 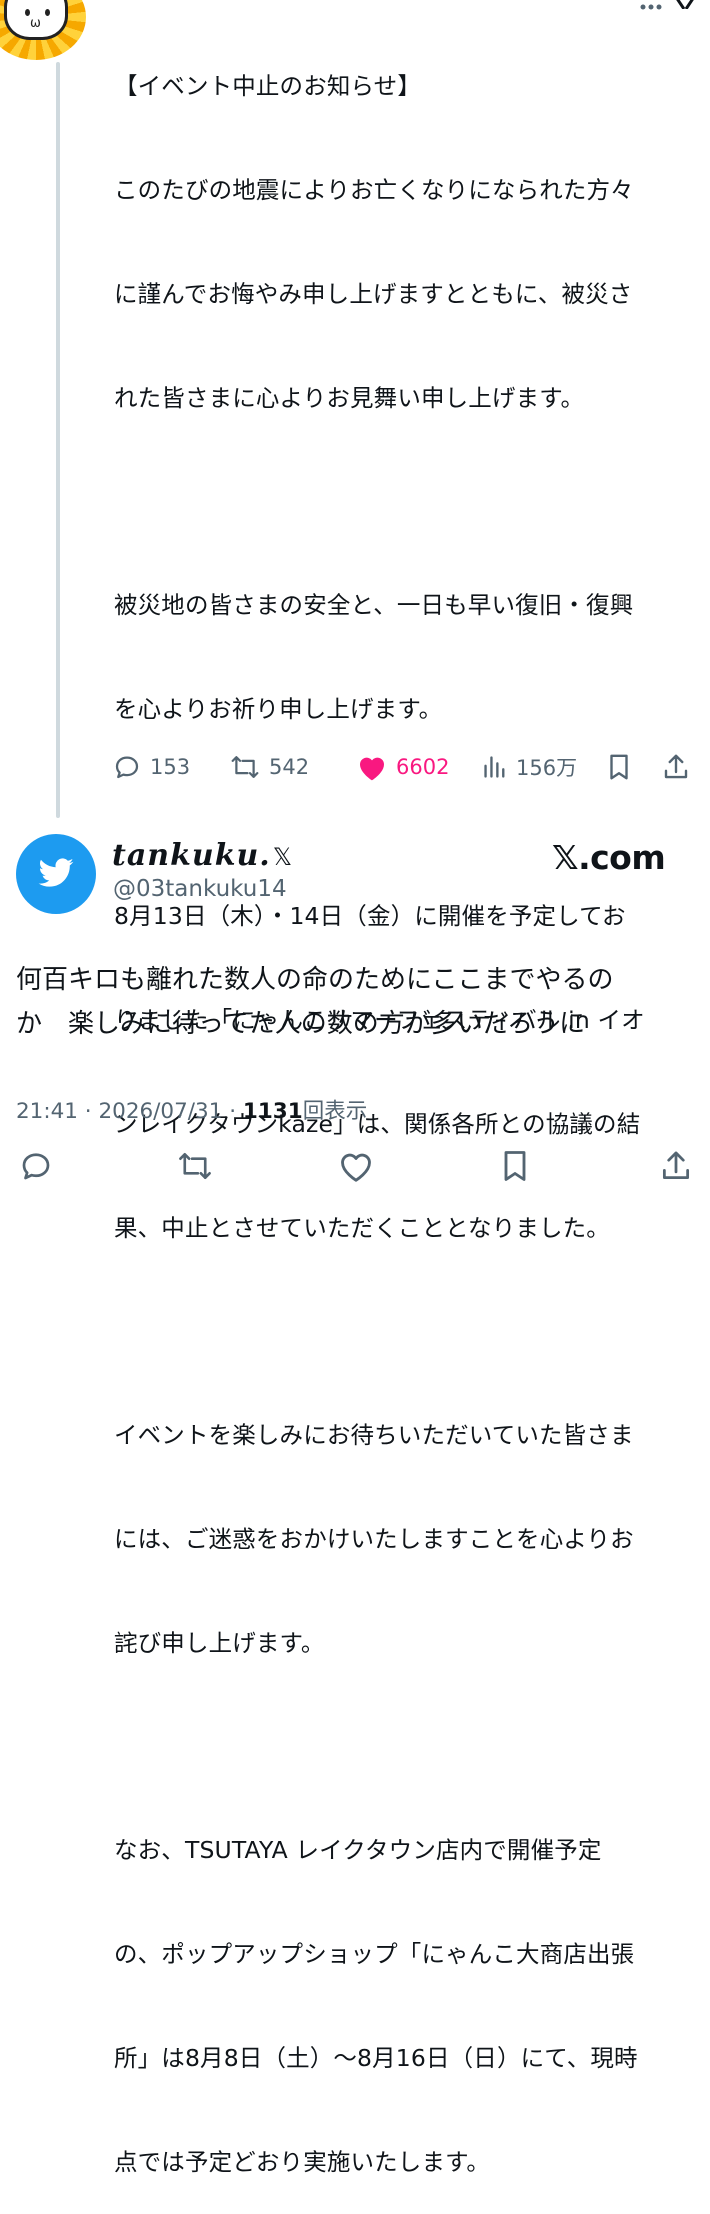 I want to click on views-icon, so click(x=494, y=767).